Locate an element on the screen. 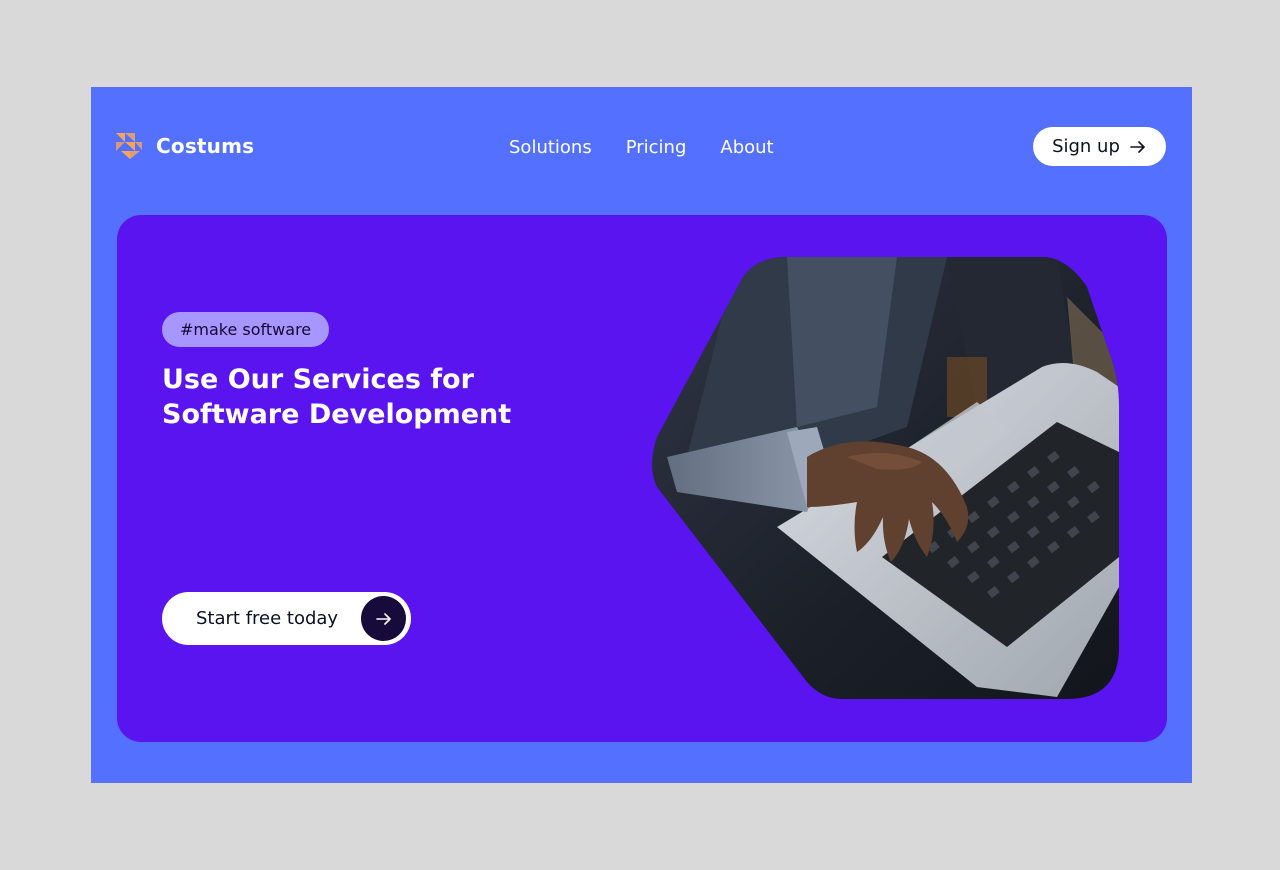 This screenshot has width=1280, height=870. signup-label: Sign up is located at coordinates (1086, 146).